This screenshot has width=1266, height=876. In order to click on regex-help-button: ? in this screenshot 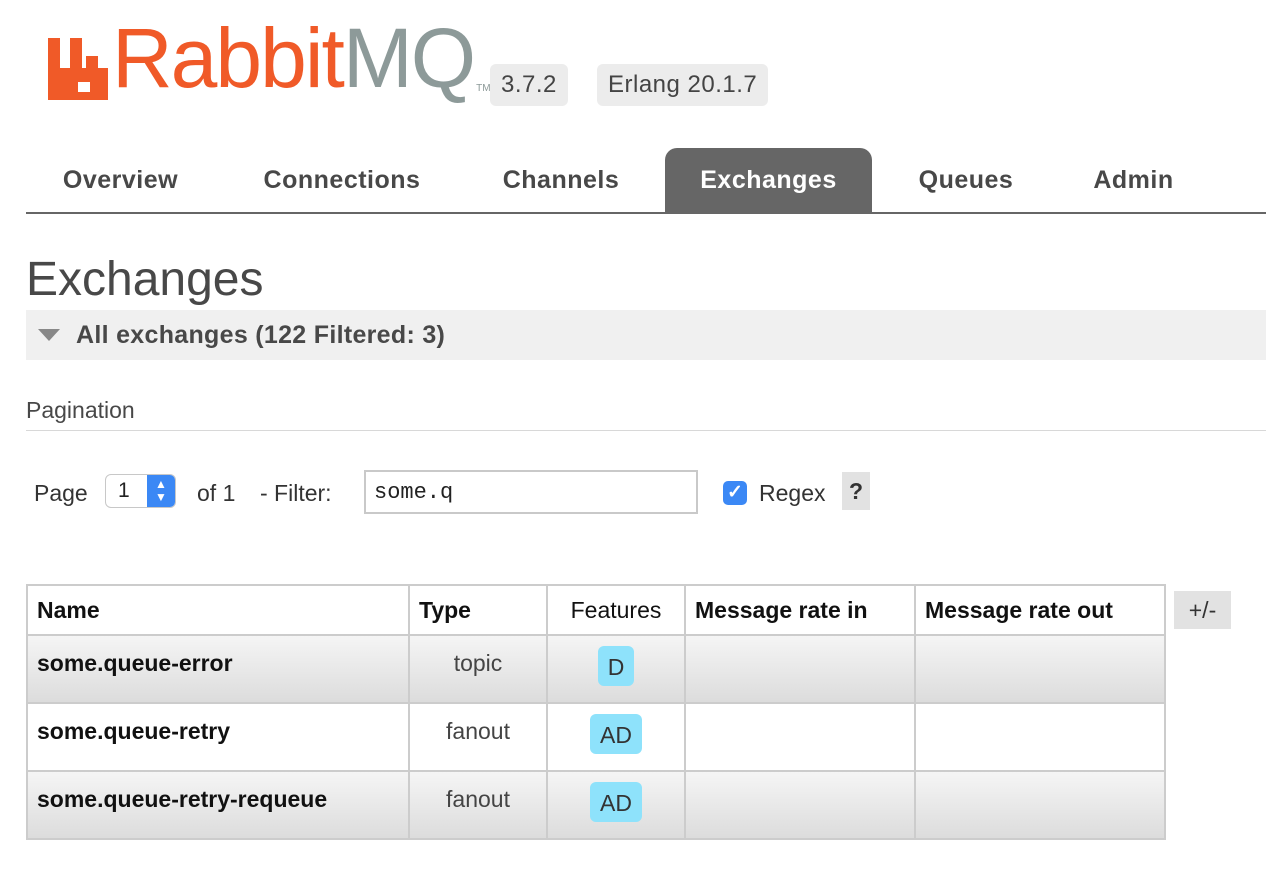, I will do `click(856, 491)`.